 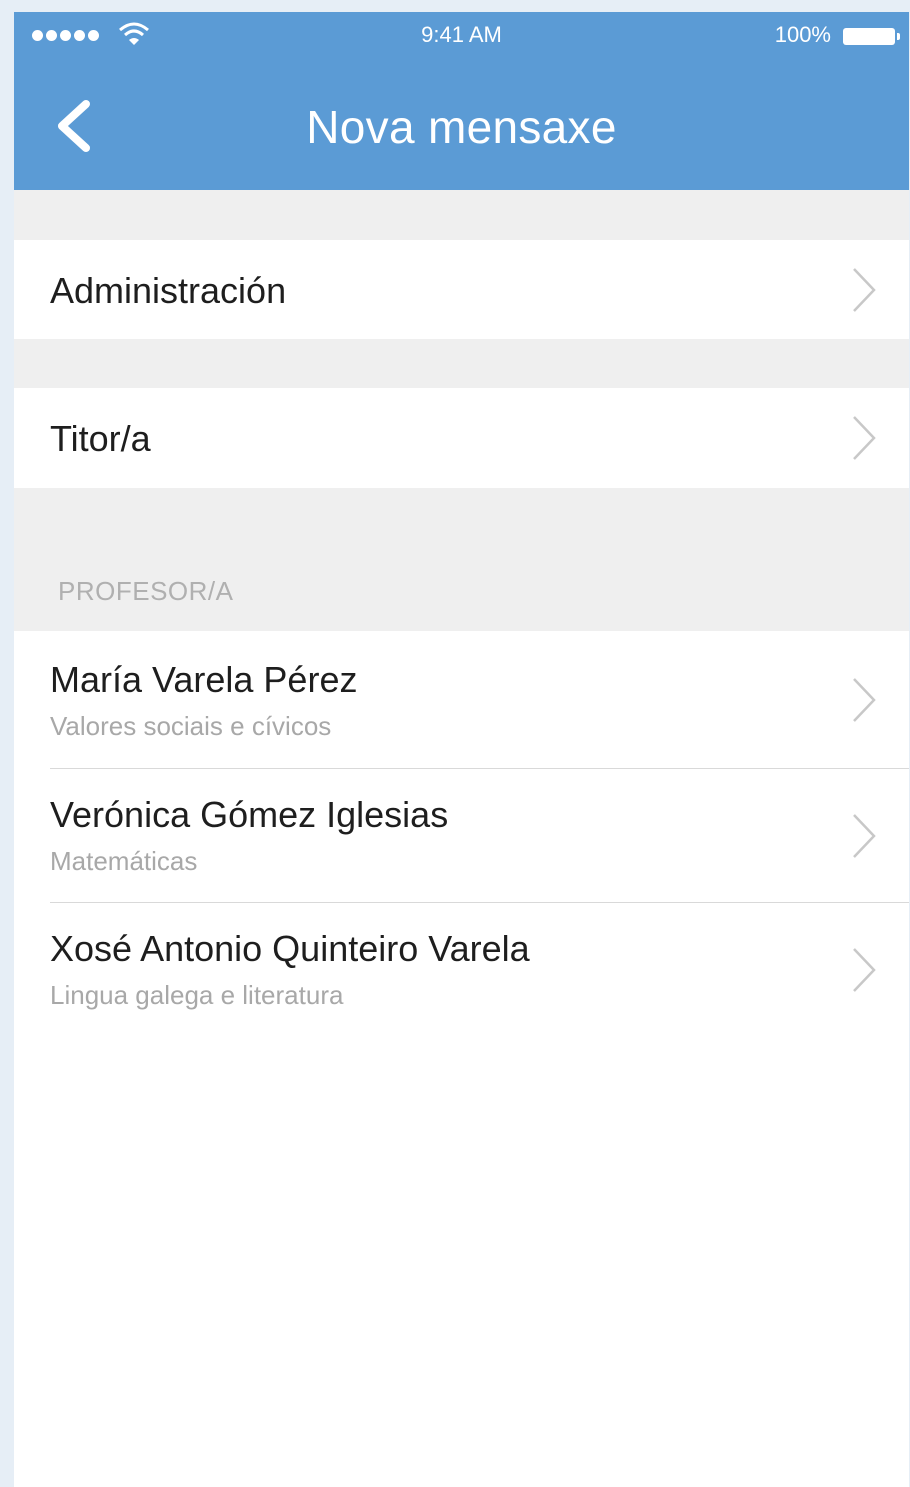 What do you see at coordinates (204, 679) in the screenshot?
I see `teacher-name: María Varela Pérez` at bounding box center [204, 679].